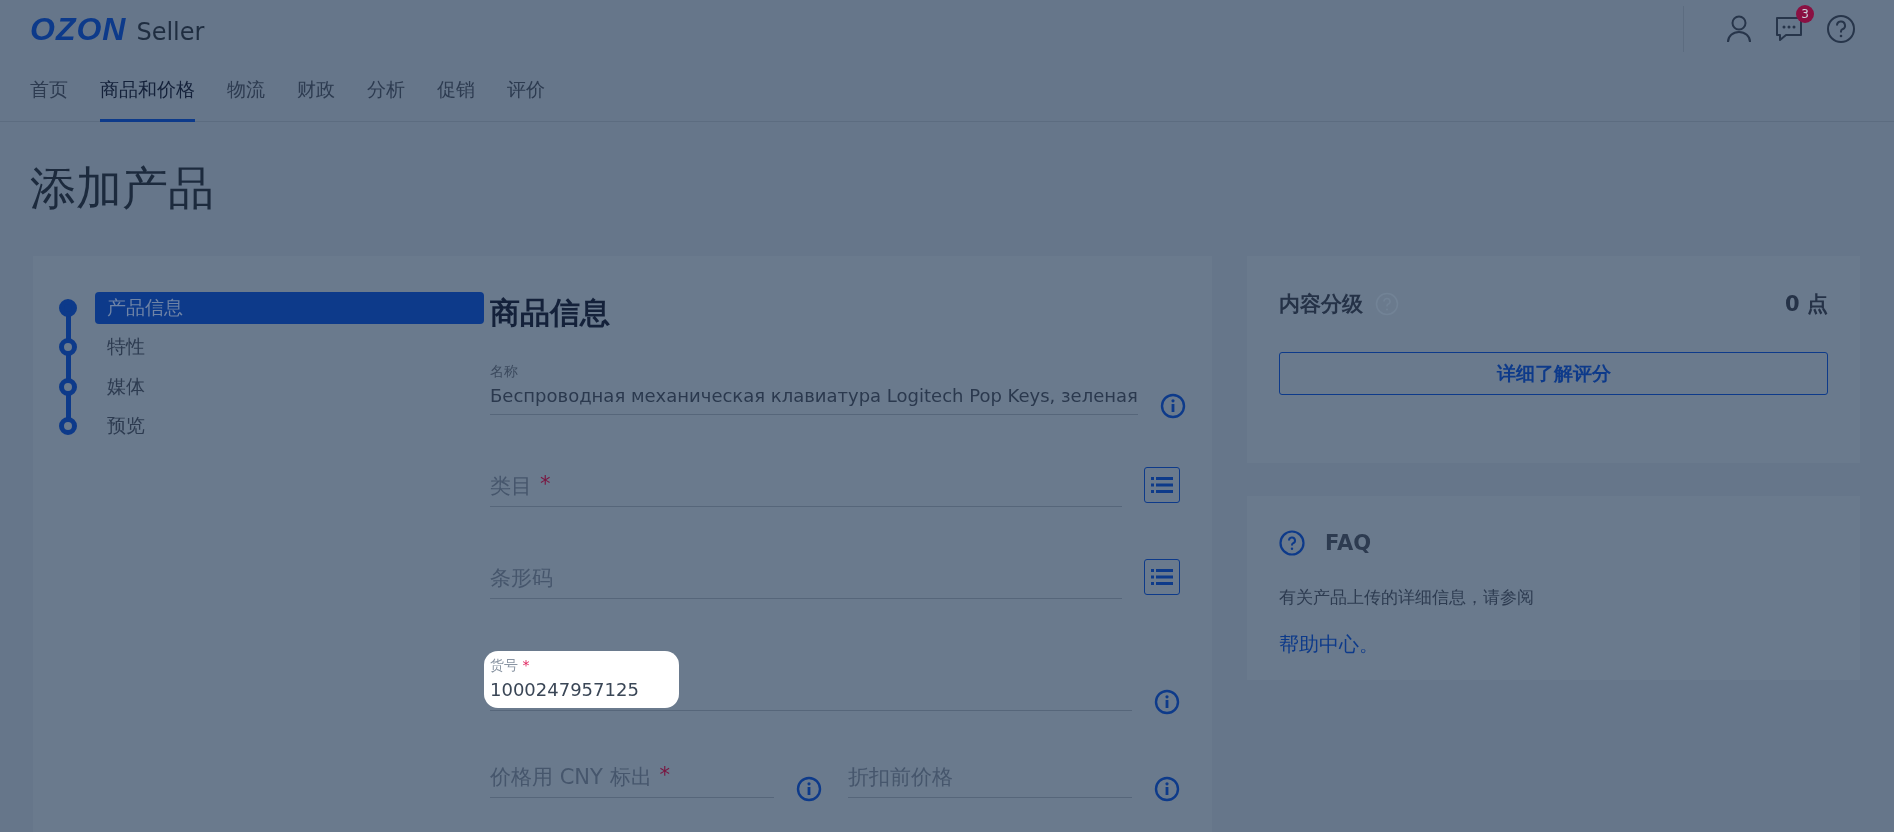 This screenshot has height=832, width=1894. Describe the element at coordinates (122, 188) in the screenshot. I see `page-title: 添加产品` at that location.